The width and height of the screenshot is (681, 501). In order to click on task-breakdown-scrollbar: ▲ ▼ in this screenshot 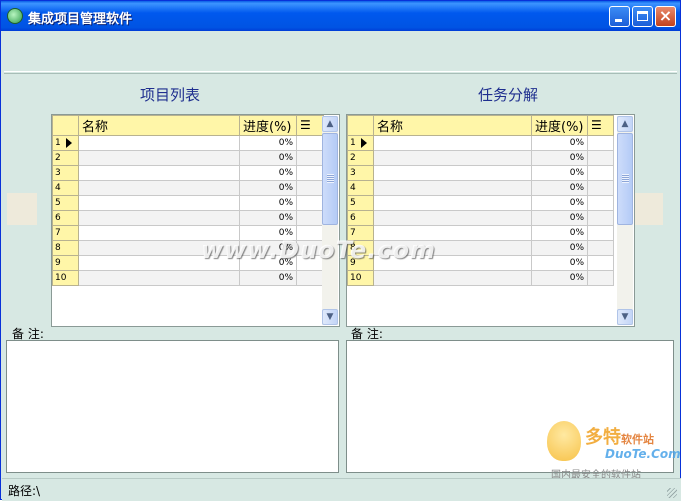, I will do `click(625, 220)`.